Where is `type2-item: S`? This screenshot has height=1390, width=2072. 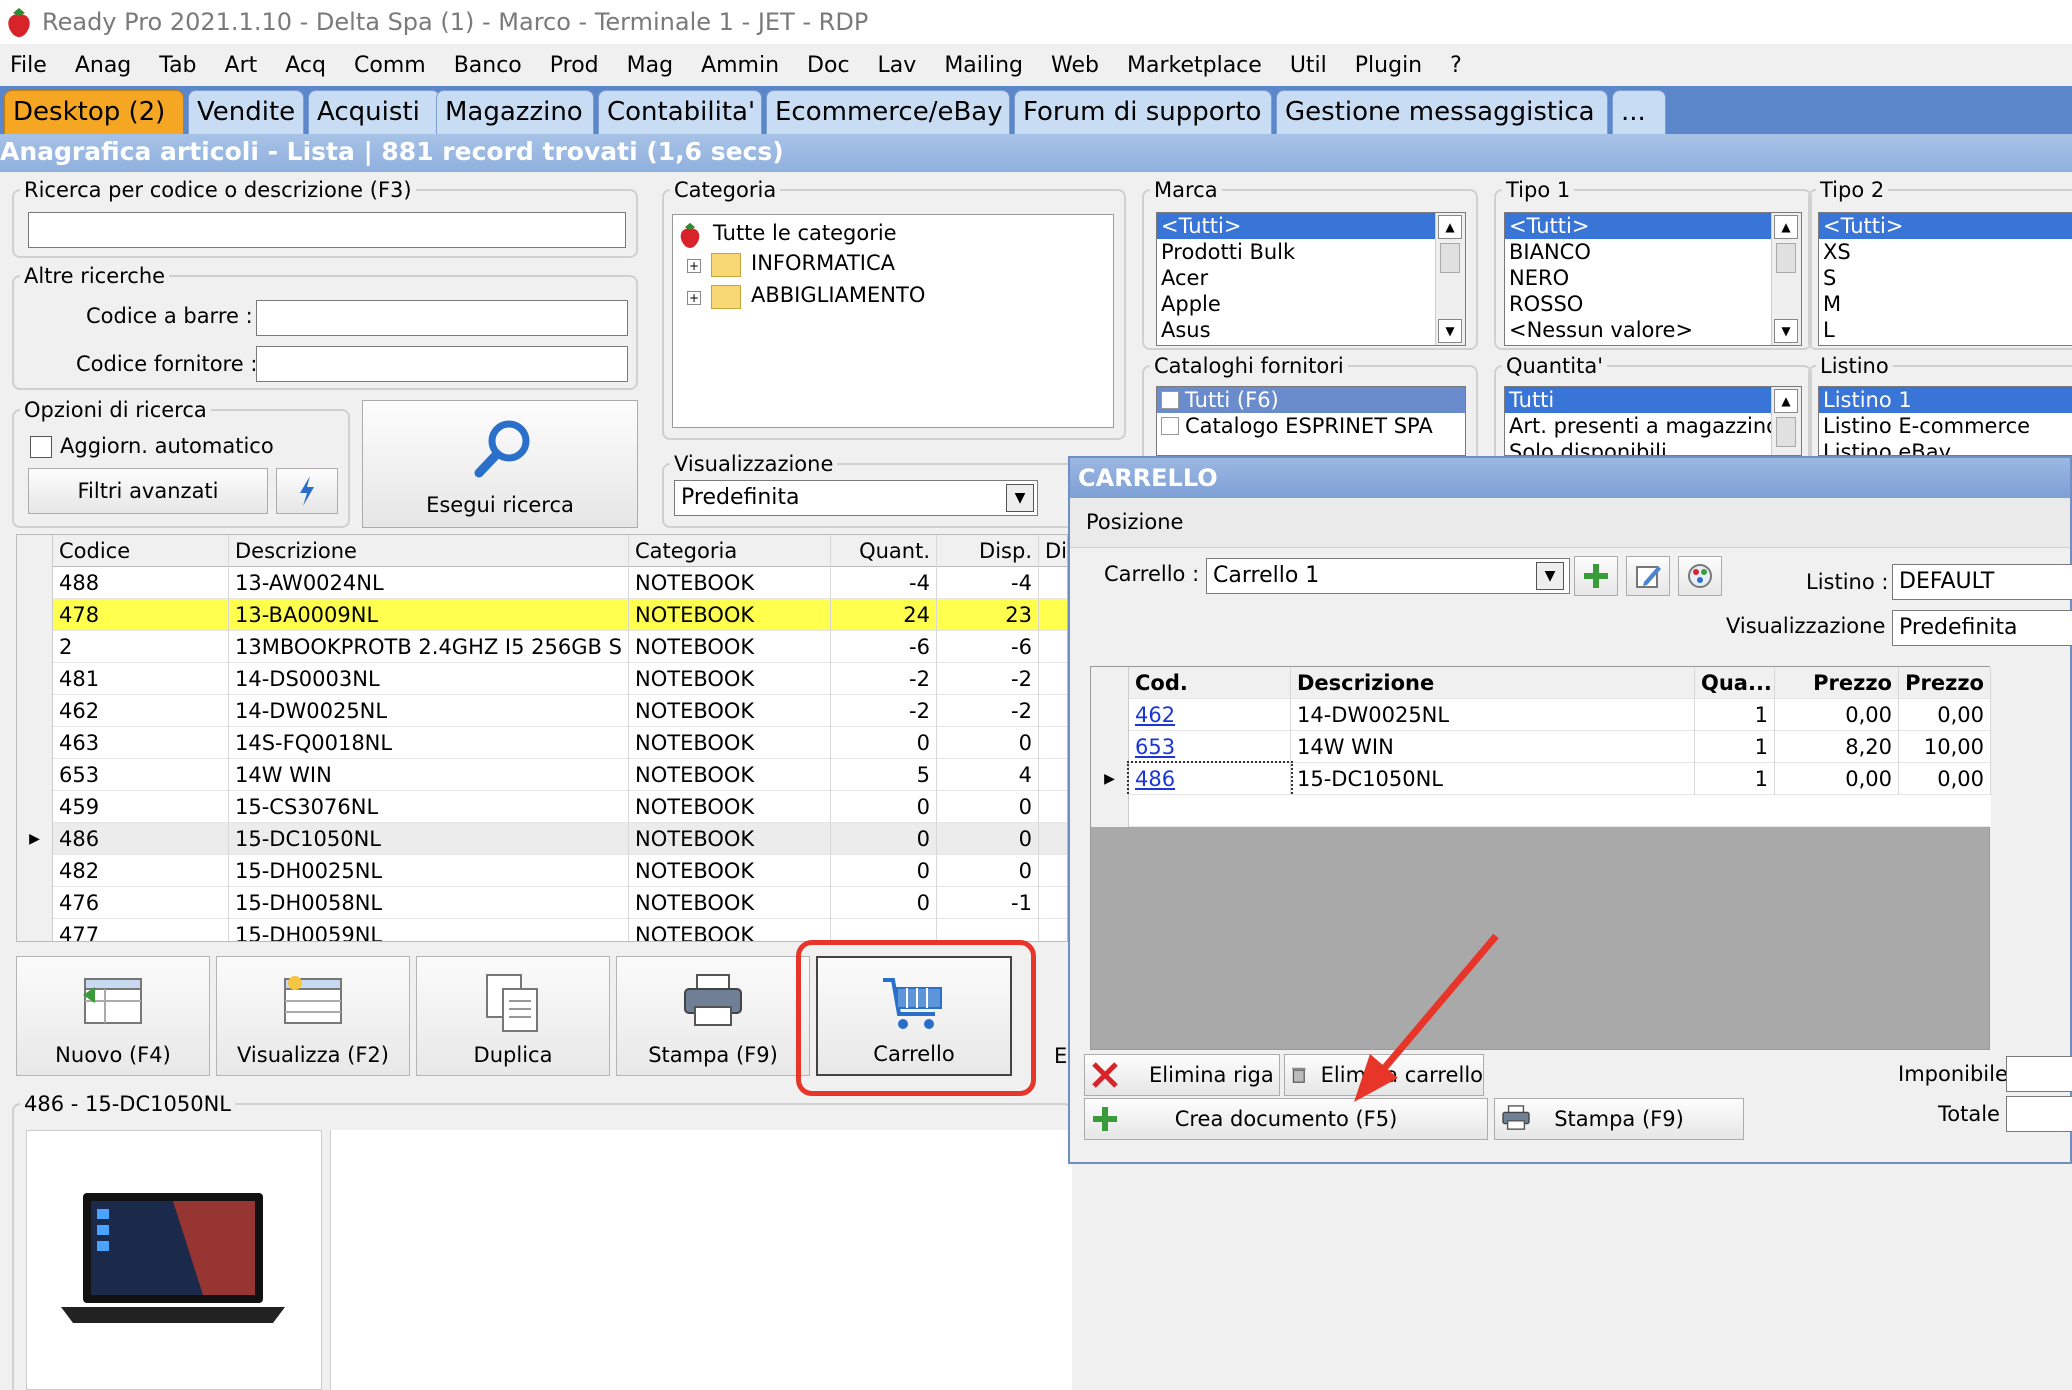 type2-item: S is located at coordinates (1945, 278).